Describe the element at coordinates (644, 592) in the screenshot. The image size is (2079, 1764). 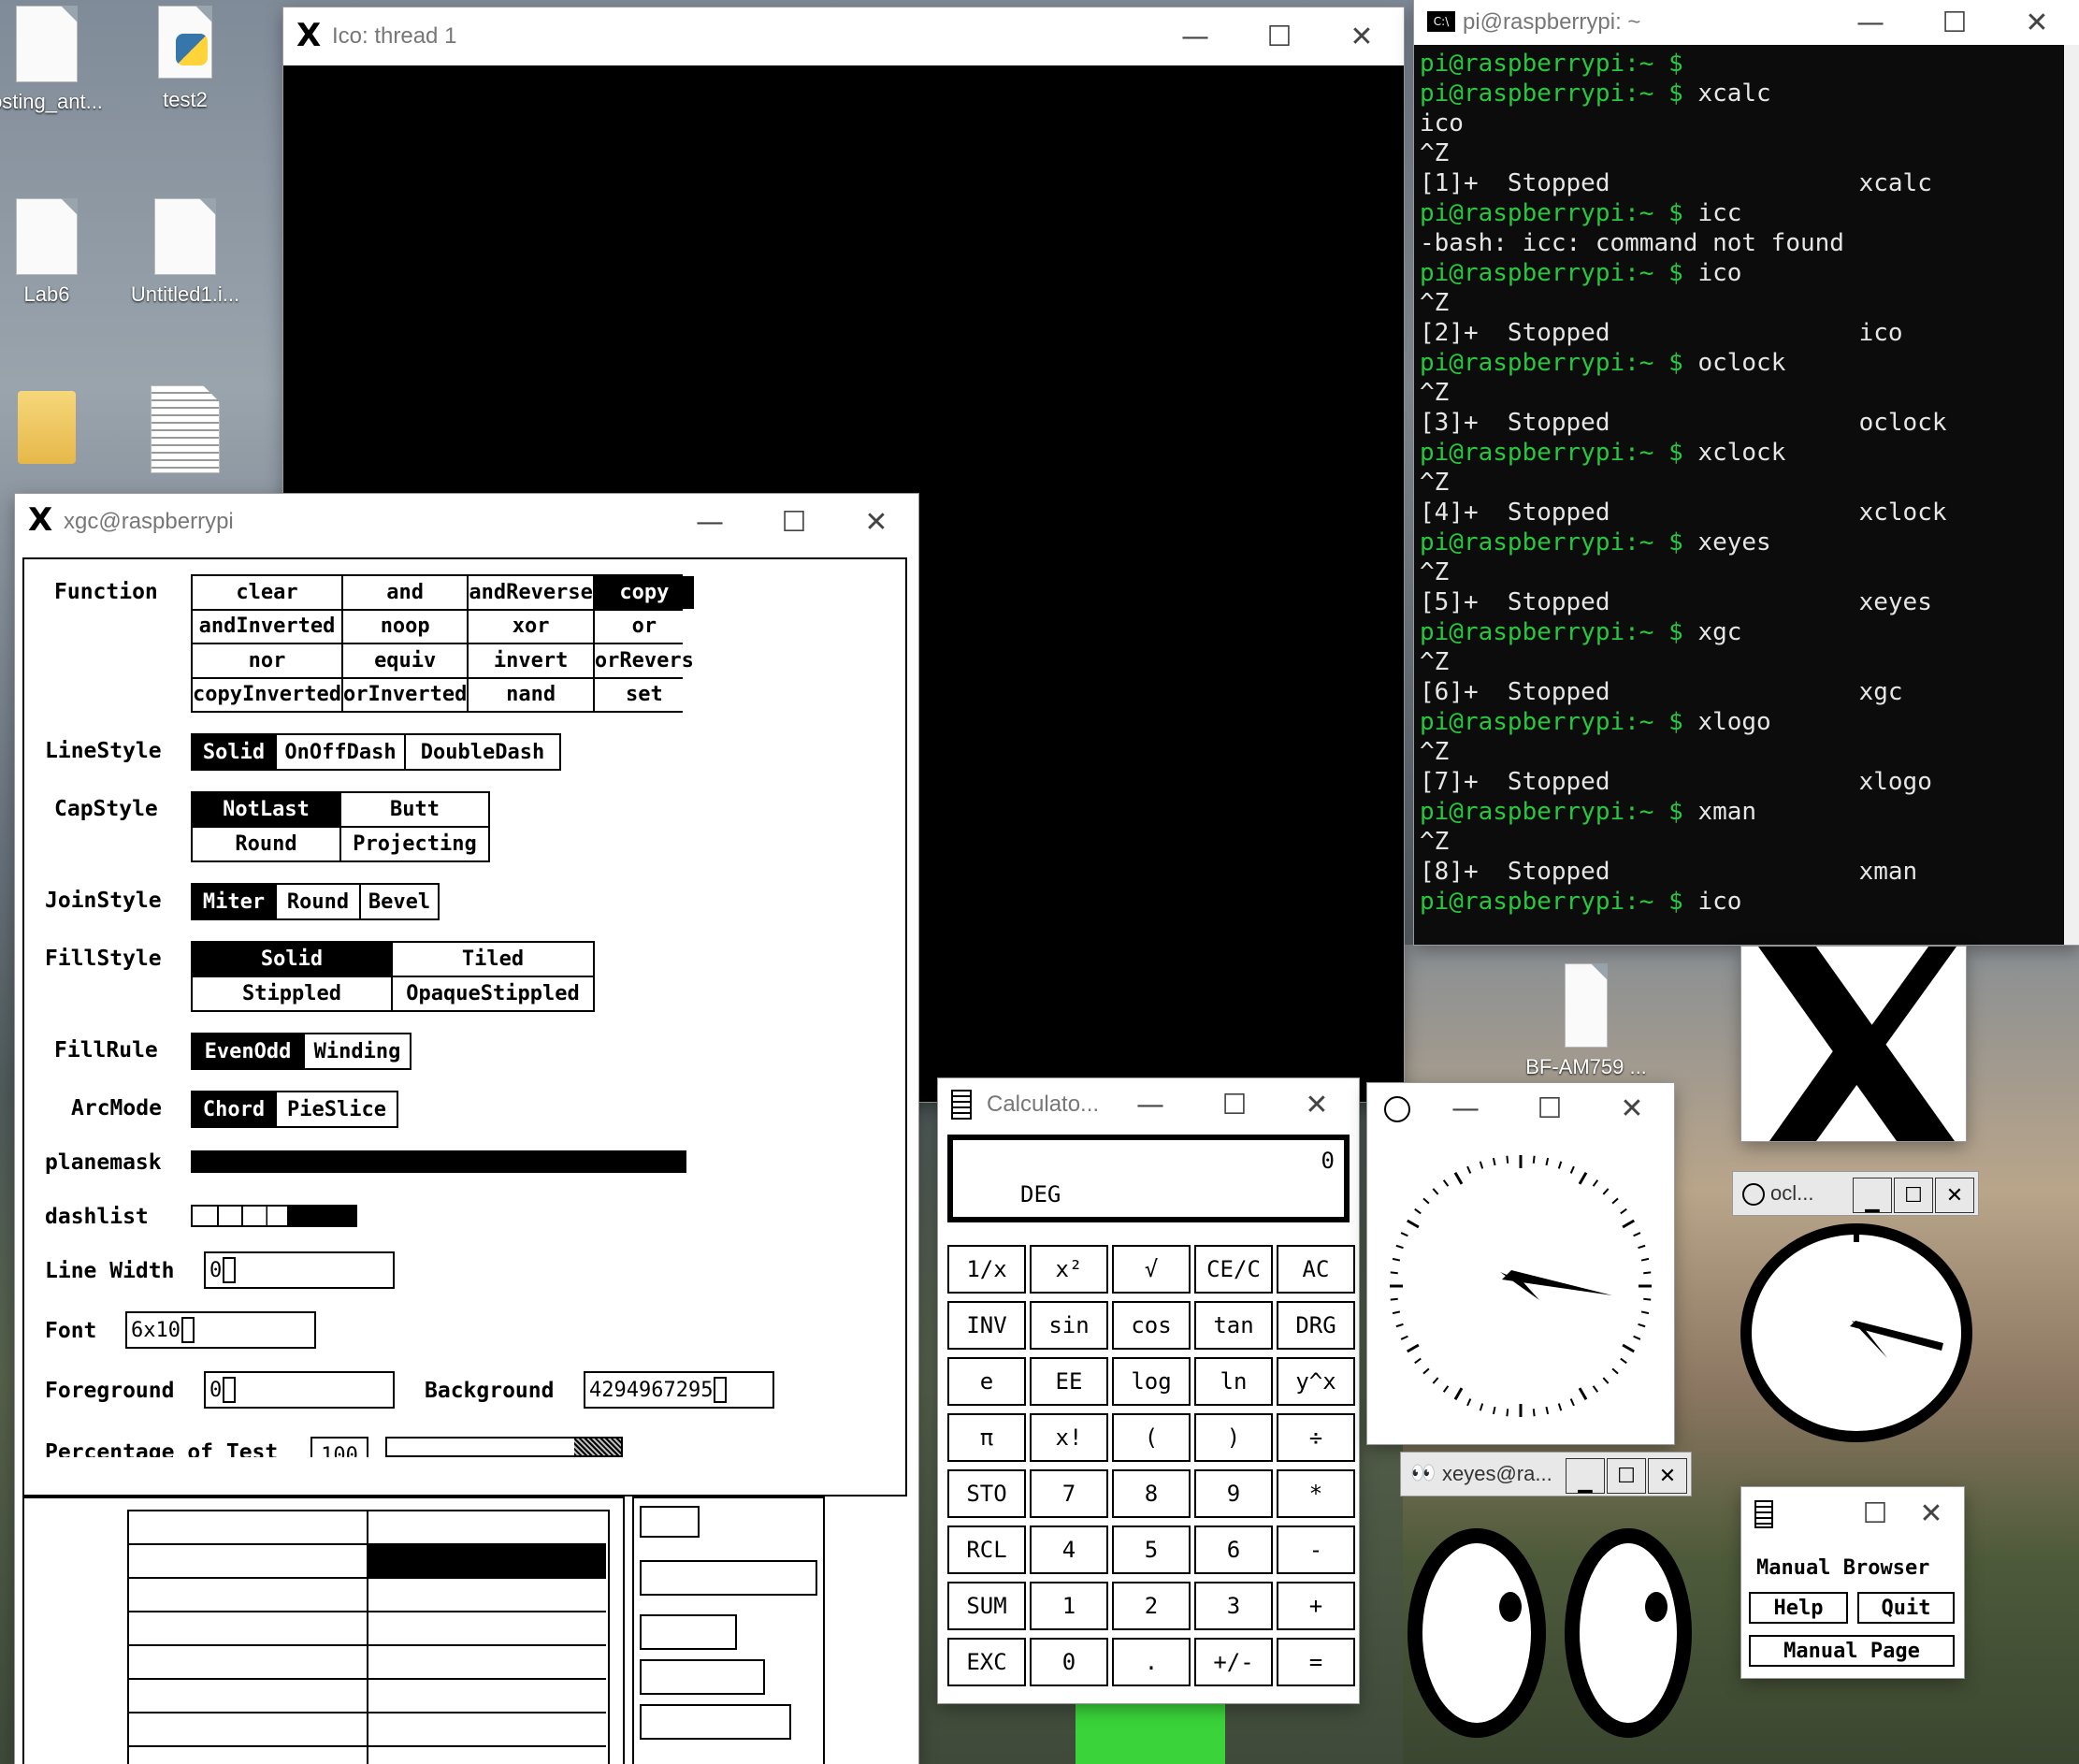
I see `function-option: copy` at that location.